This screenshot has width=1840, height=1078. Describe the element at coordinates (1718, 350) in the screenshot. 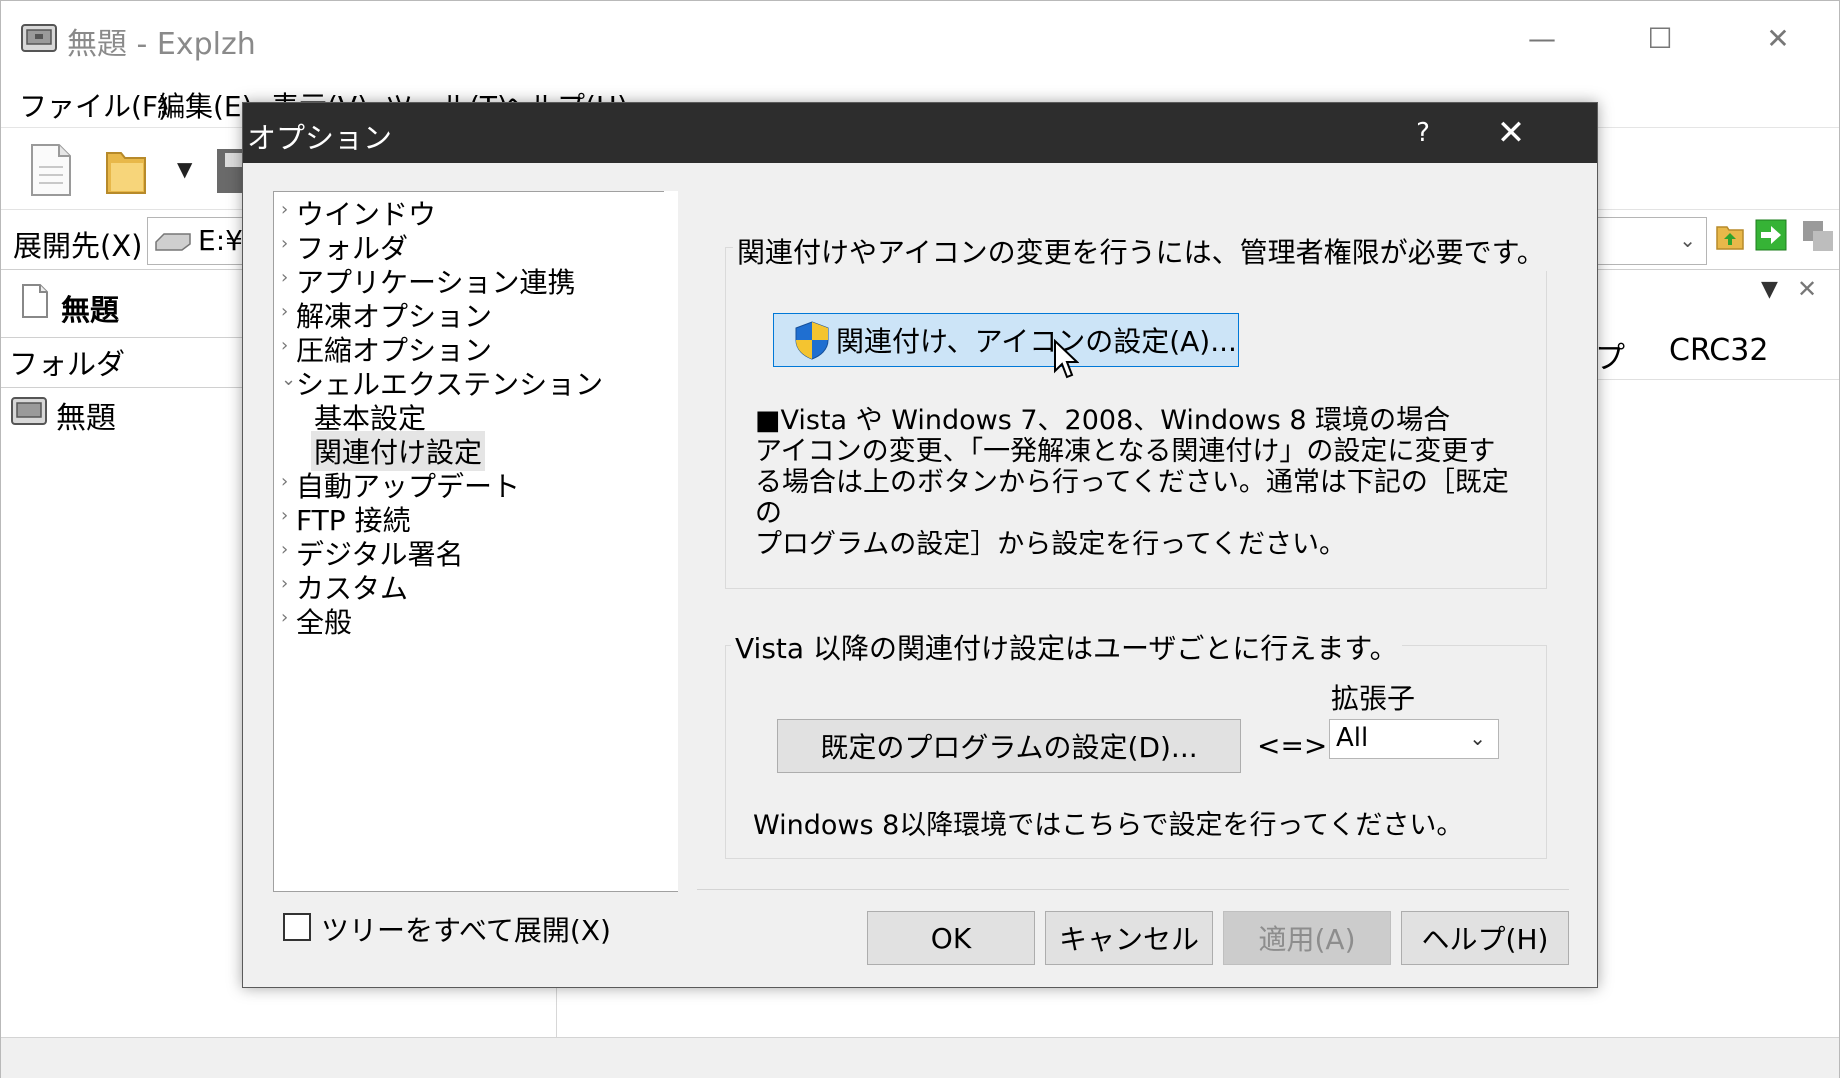

I see `column-header-crc32: CRC32` at that location.